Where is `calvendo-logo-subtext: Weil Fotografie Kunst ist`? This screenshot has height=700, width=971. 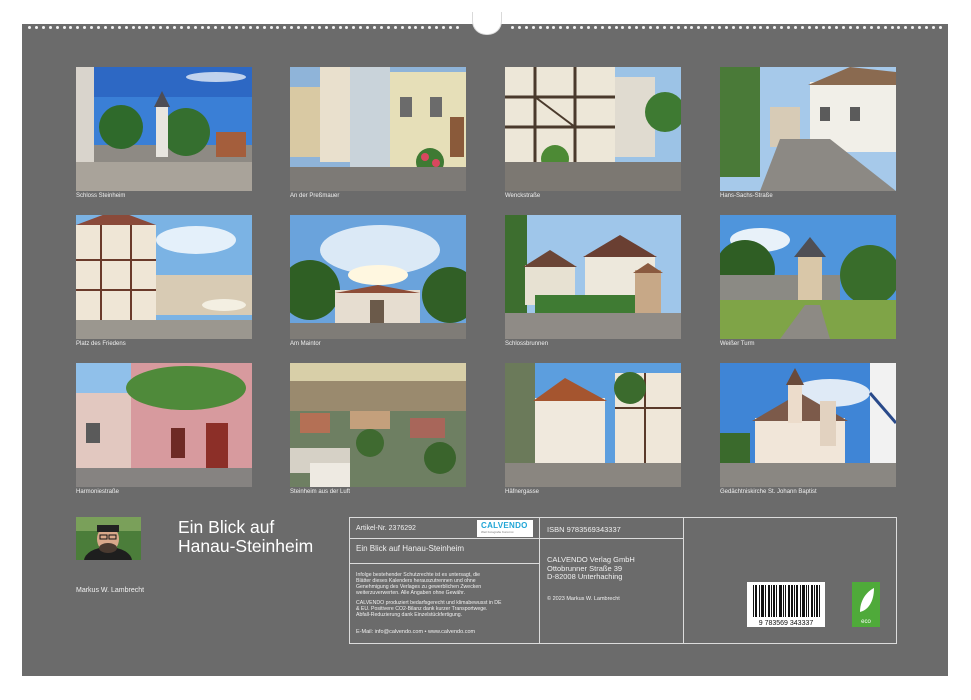
calvendo-logo-subtext: Weil Fotografie Kunst ist is located at coordinates (497, 532).